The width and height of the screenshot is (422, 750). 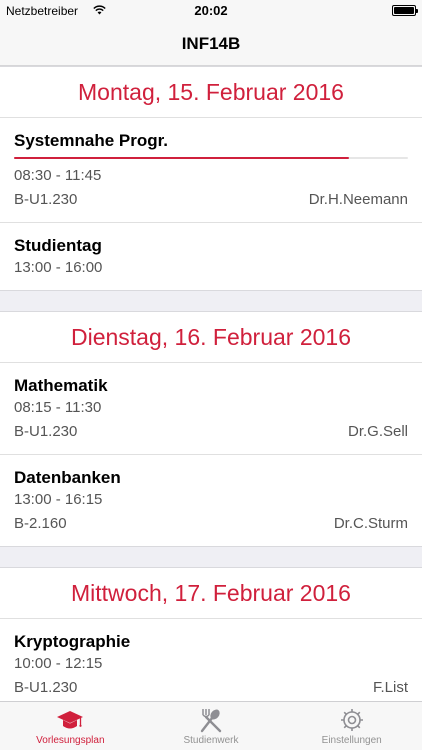 What do you see at coordinates (358, 199) in the screenshot?
I see `lecture-lecturer: Dr.H.Neemann` at bounding box center [358, 199].